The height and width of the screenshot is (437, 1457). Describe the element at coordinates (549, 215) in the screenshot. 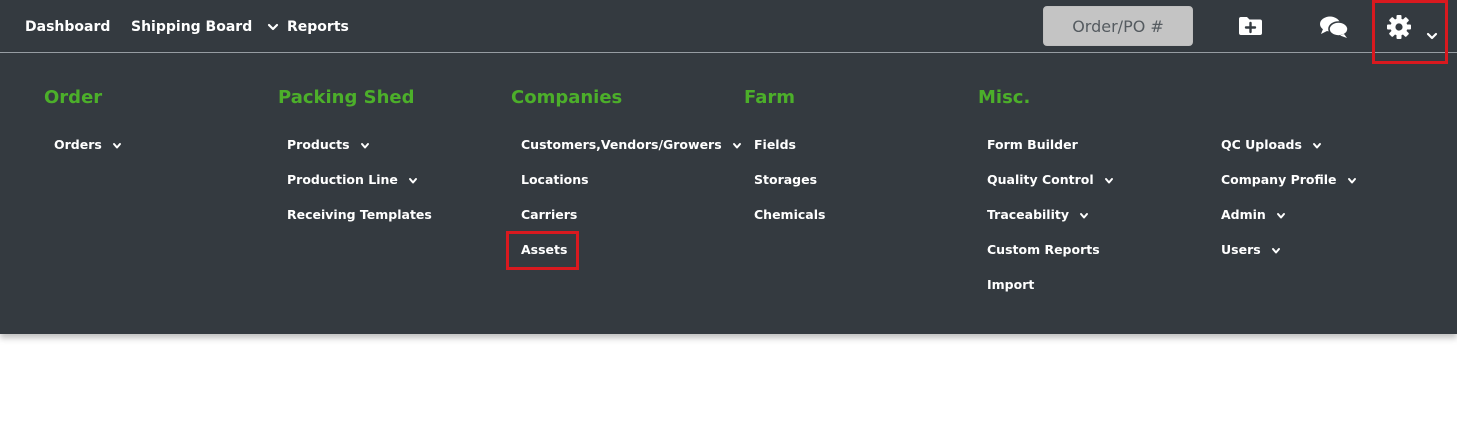

I see `menu-item-carriers: Carriers` at that location.